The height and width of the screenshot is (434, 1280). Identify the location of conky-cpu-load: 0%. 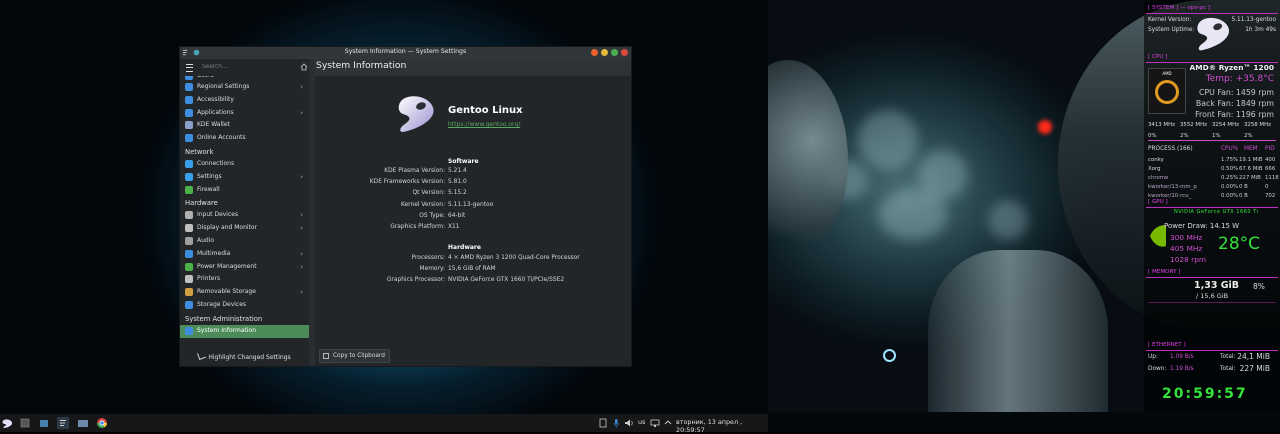
(1152, 136).